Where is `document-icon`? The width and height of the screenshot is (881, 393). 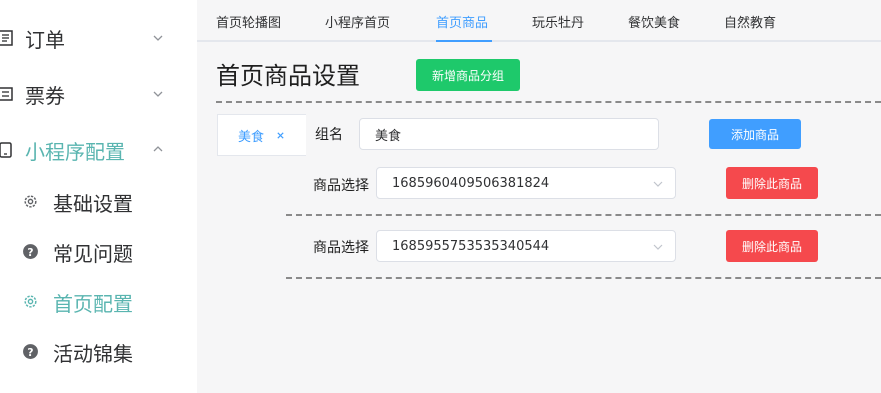
document-icon is located at coordinates (6, 38).